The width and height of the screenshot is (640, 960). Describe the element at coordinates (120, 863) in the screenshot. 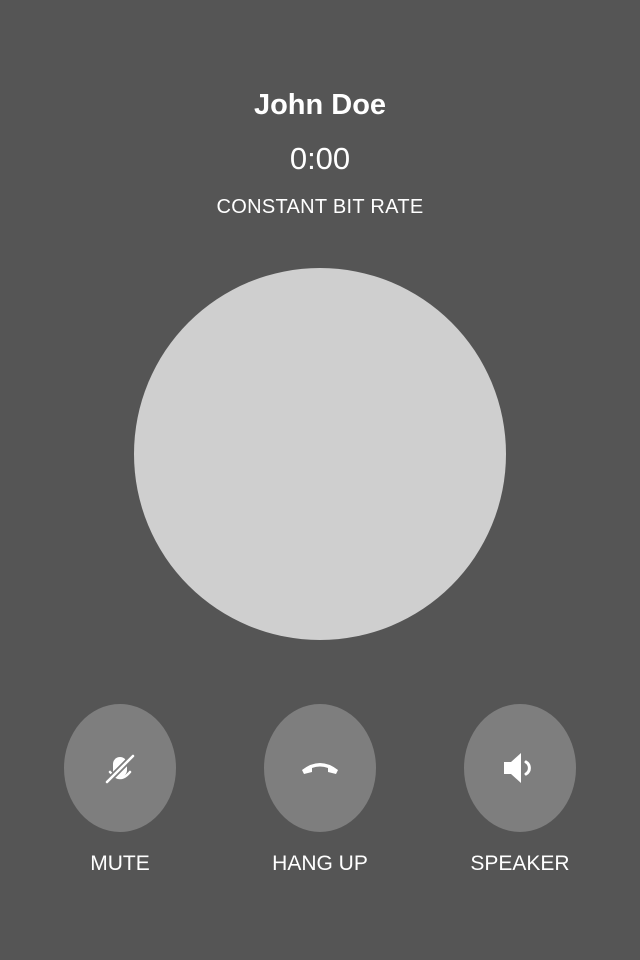

I see `mute-label: MUTE` at that location.